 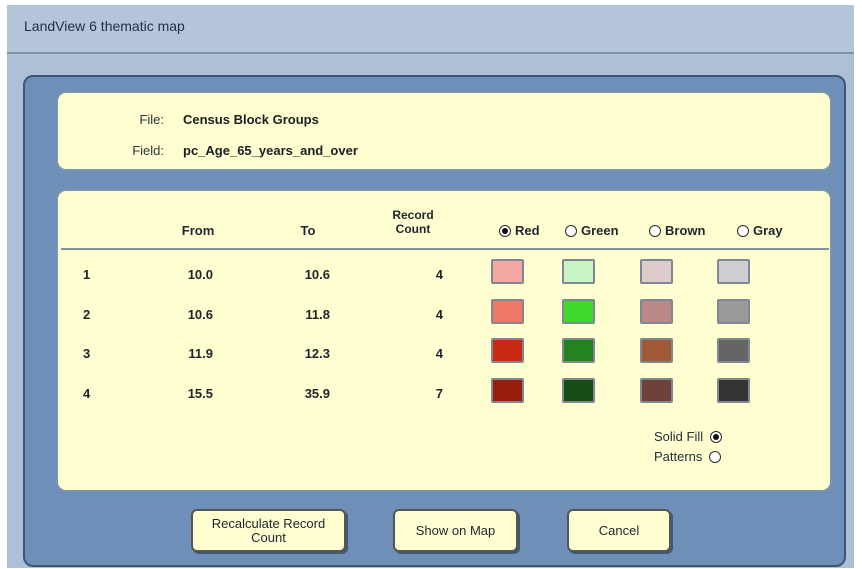 I want to click on from-value: 11.9, so click(x=200, y=353).